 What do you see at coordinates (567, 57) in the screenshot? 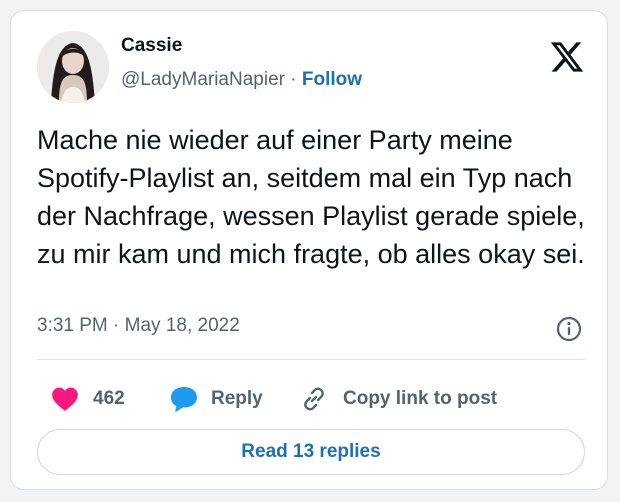
I see `x-logo-icon` at bounding box center [567, 57].